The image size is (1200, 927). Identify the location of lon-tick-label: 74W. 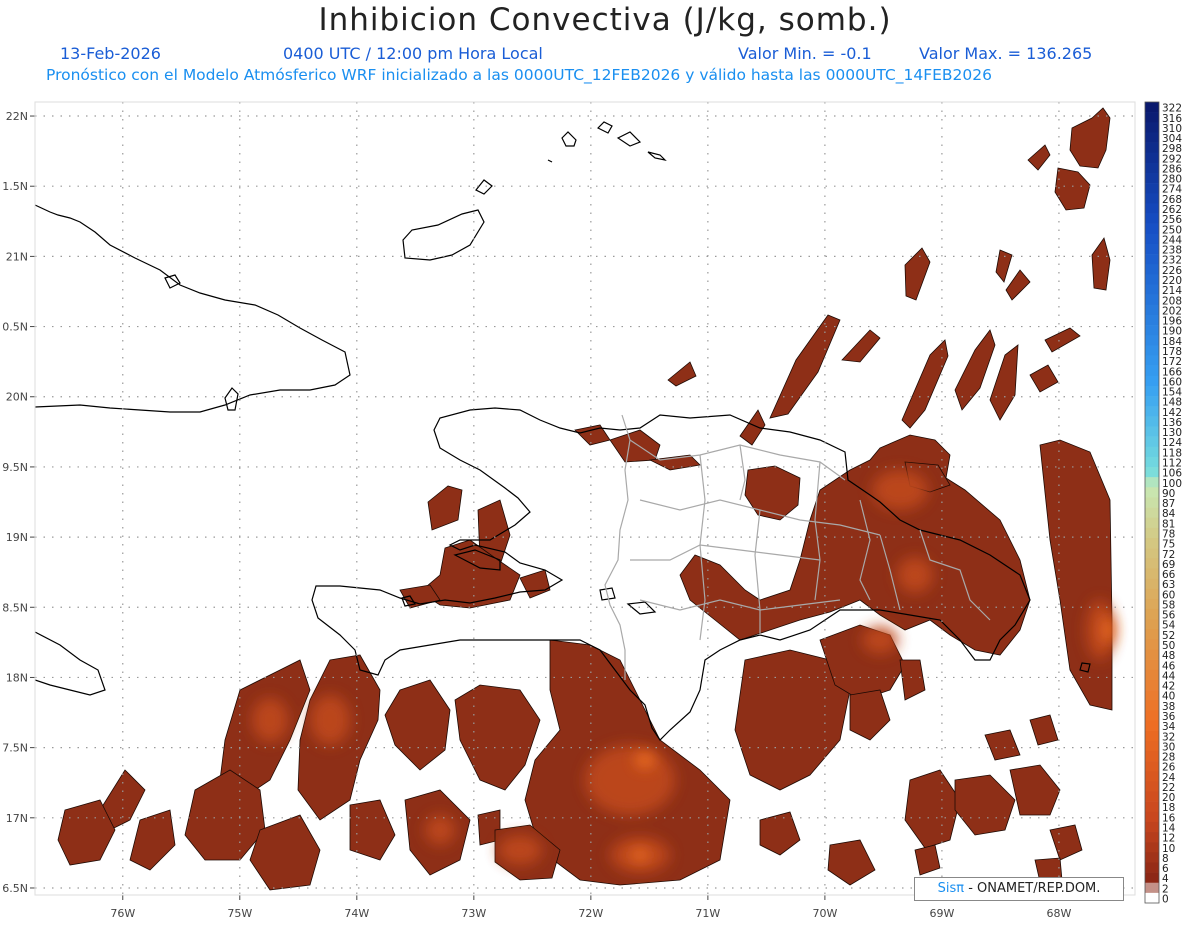
(356, 913).